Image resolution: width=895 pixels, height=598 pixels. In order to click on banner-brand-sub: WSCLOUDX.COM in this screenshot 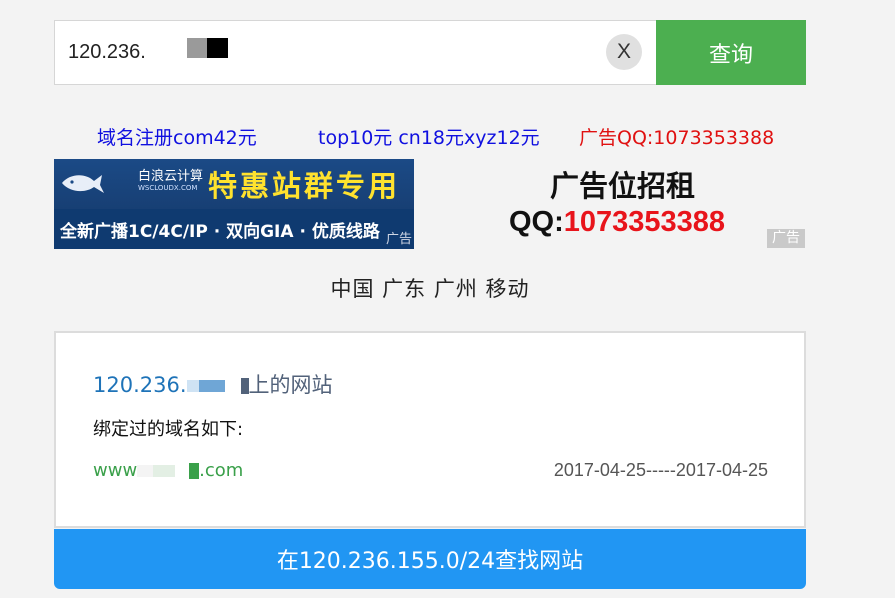, I will do `click(168, 188)`.